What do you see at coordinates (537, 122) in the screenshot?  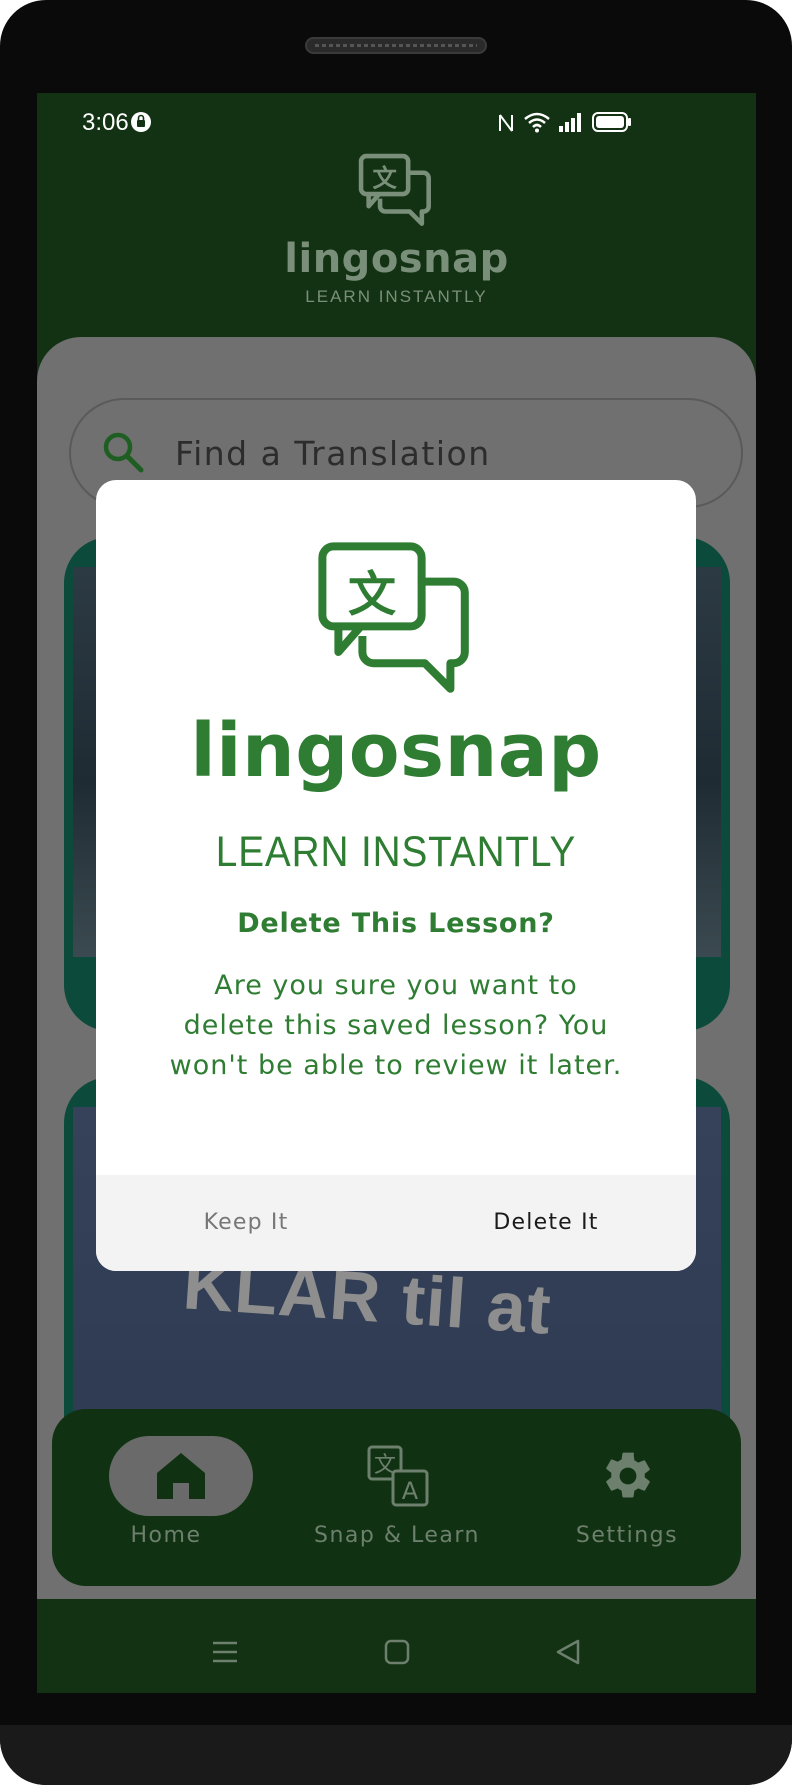 I see `wifi-icon` at bounding box center [537, 122].